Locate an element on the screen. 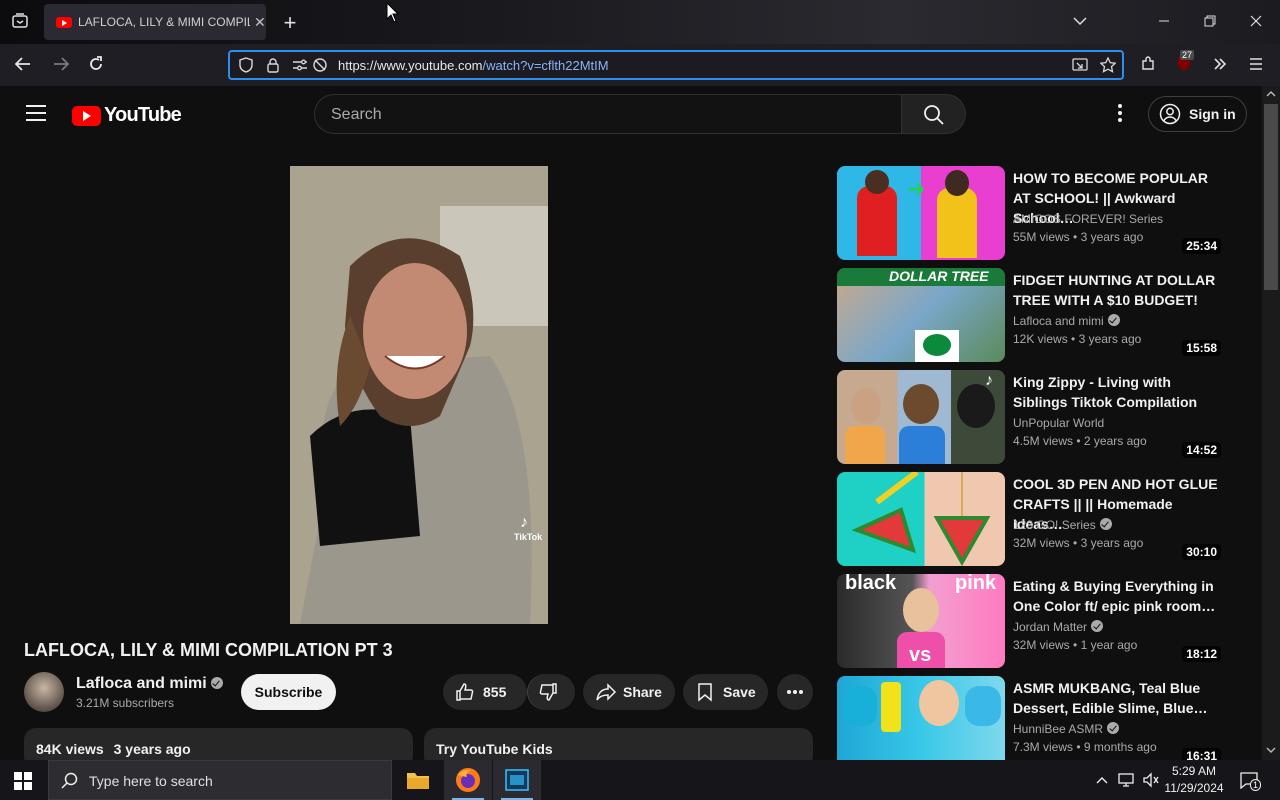 Image resolution: width=1280 pixels, height=800 pixels. tiktok-logo-icon: ♪ is located at coordinates (989, 380).